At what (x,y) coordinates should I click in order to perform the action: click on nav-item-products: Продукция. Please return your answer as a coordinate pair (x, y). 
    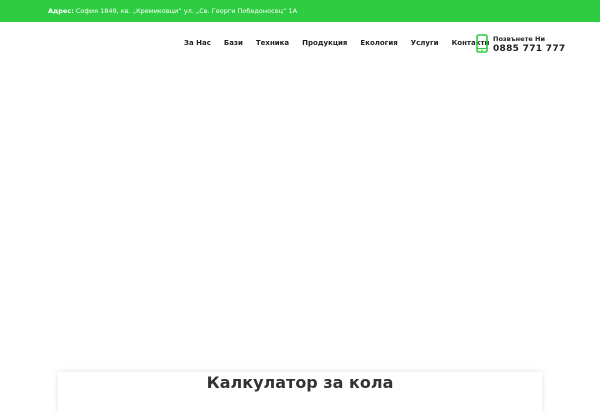
    Looking at the image, I should click on (324, 43).